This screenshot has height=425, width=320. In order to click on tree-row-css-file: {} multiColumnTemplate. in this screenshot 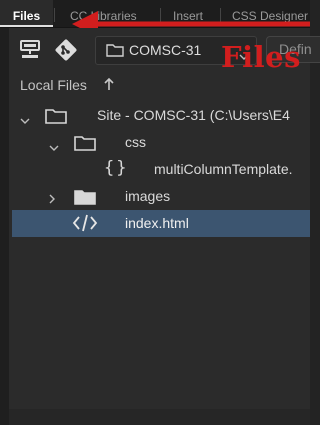, I will do `click(155, 169)`.